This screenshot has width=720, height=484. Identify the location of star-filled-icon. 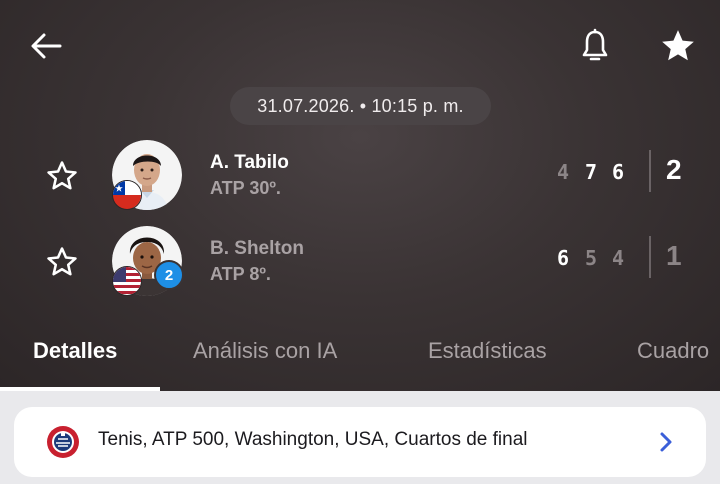
(678, 45).